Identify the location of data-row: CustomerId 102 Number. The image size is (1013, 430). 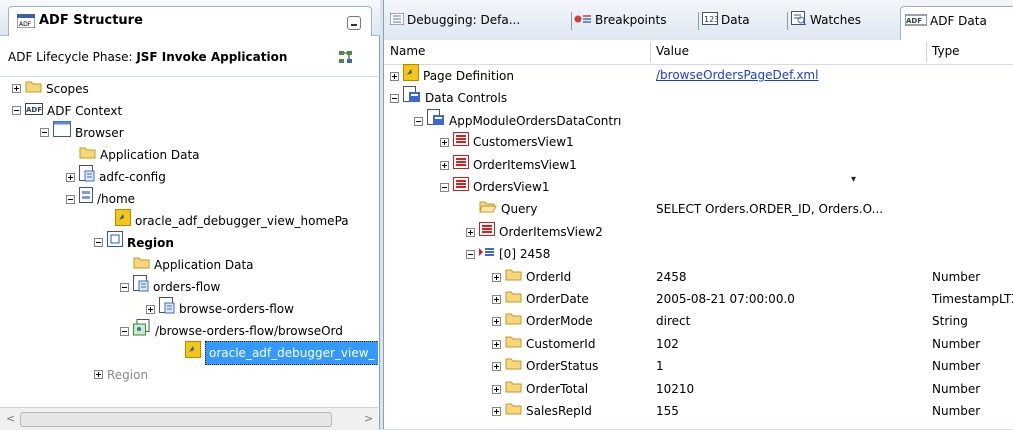
(698, 344).